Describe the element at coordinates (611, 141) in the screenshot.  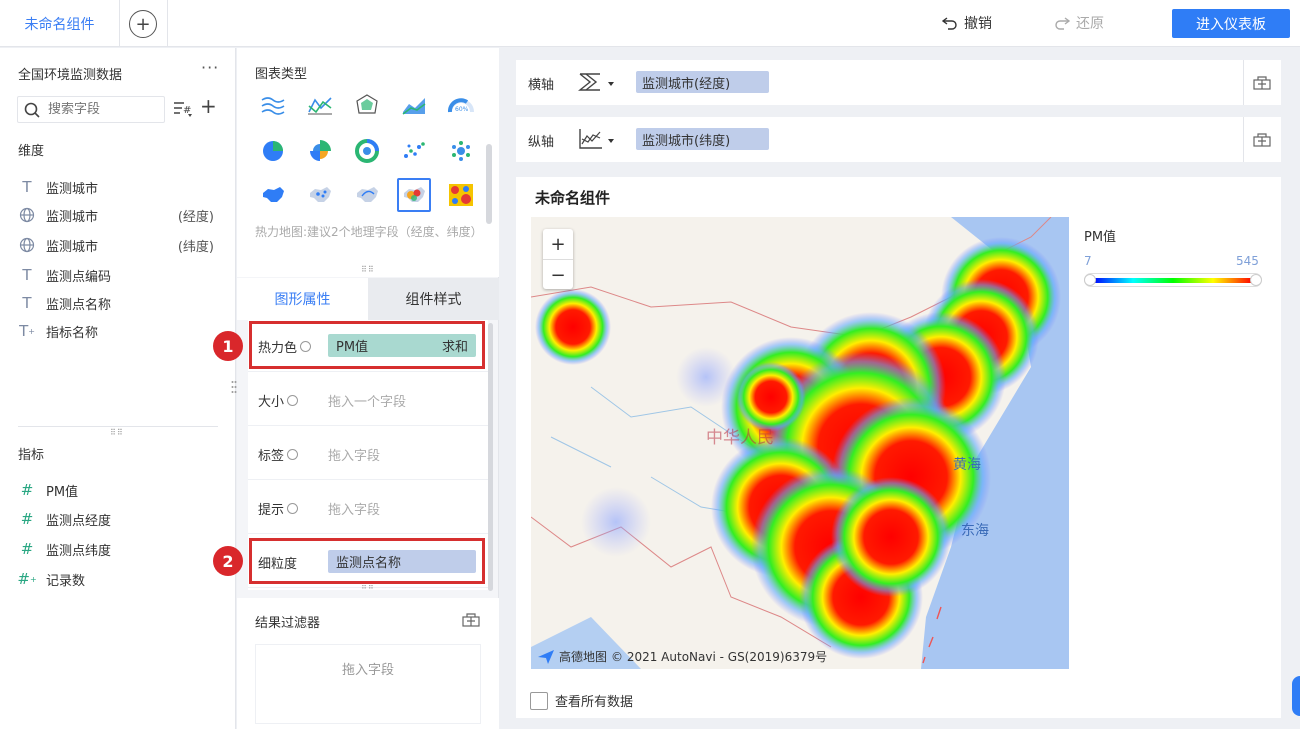
I see `chevron-down-icon` at that location.